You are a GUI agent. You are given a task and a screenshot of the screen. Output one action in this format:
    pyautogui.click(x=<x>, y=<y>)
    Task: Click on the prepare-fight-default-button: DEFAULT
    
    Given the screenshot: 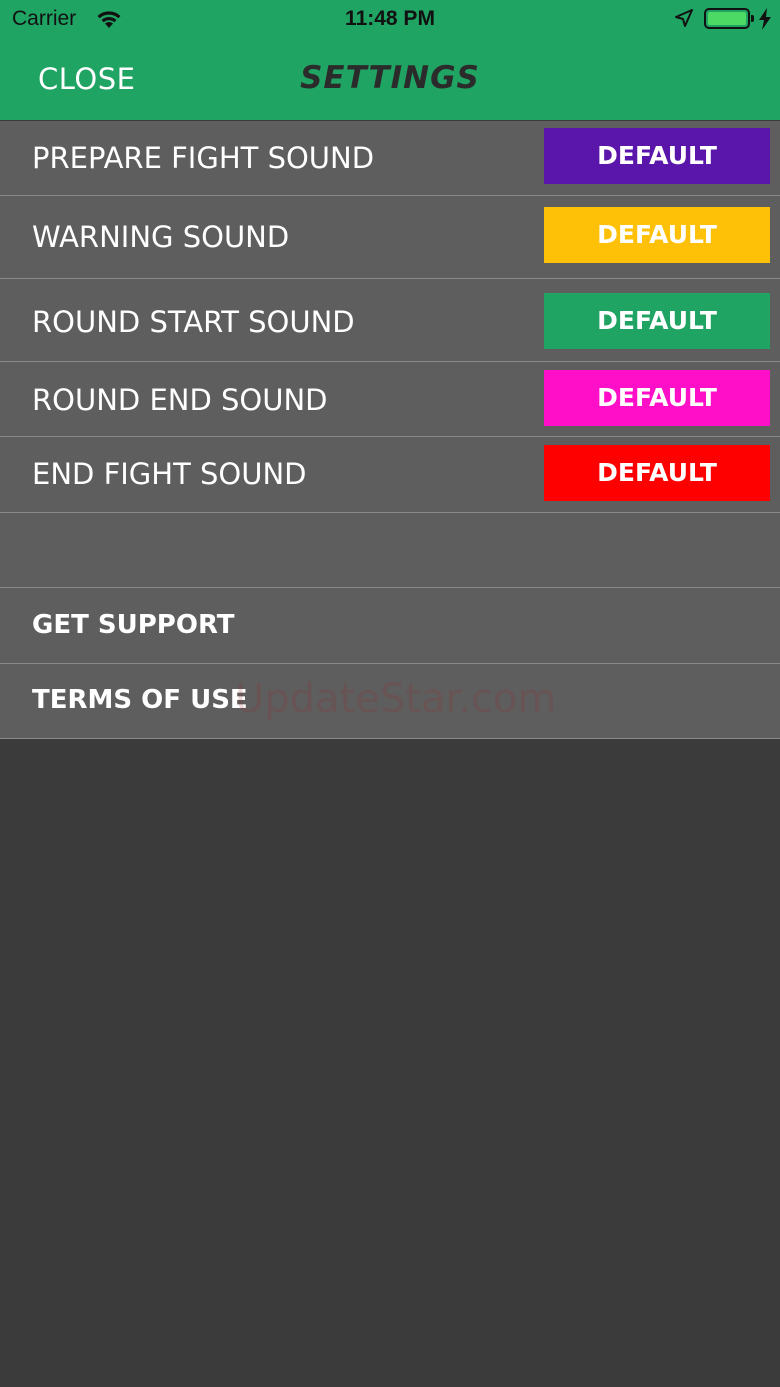 What is the action you would take?
    pyautogui.click(x=657, y=156)
    